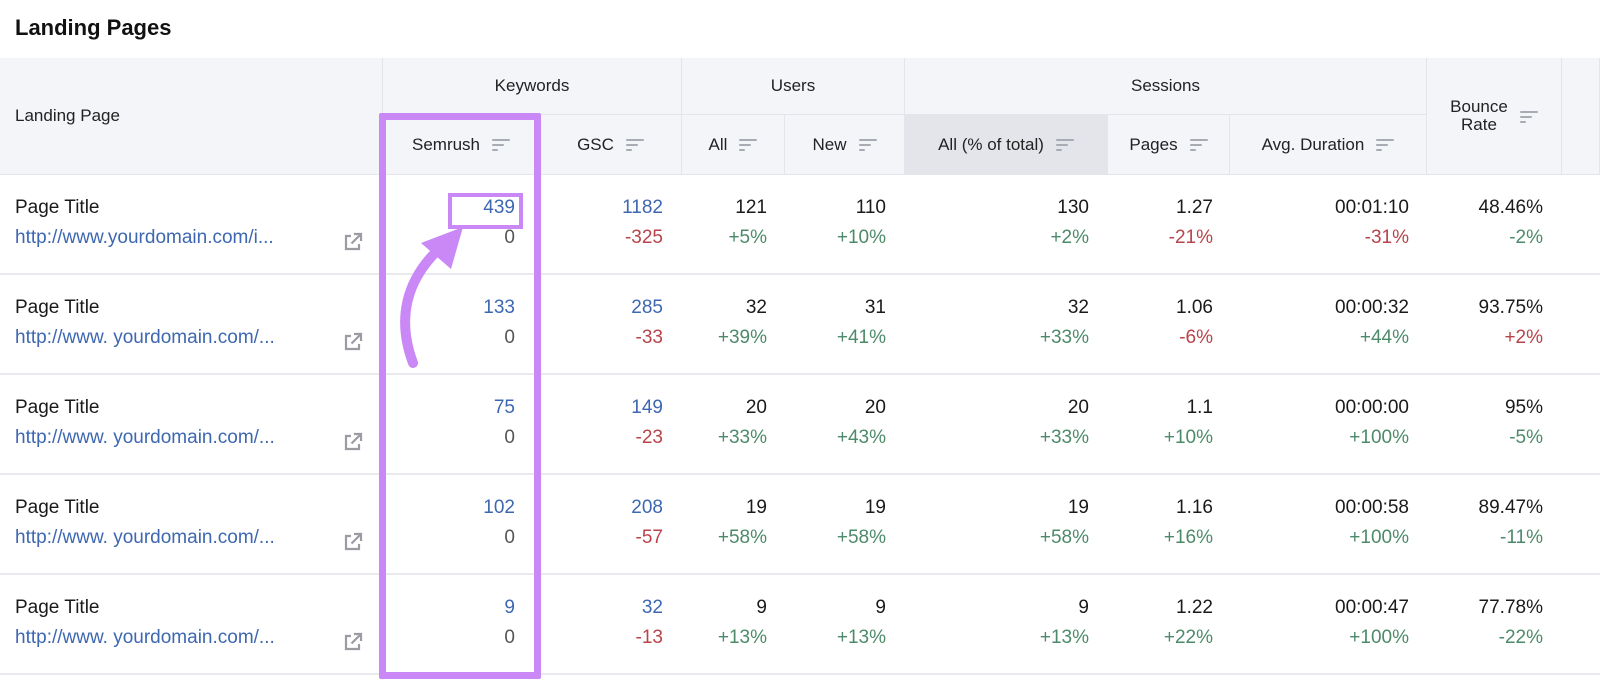 Image resolution: width=1600 pixels, height=700 pixels. What do you see at coordinates (601, 424) in the screenshot?
I see `cell-gsc: 149 -23` at bounding box center [601, 424].